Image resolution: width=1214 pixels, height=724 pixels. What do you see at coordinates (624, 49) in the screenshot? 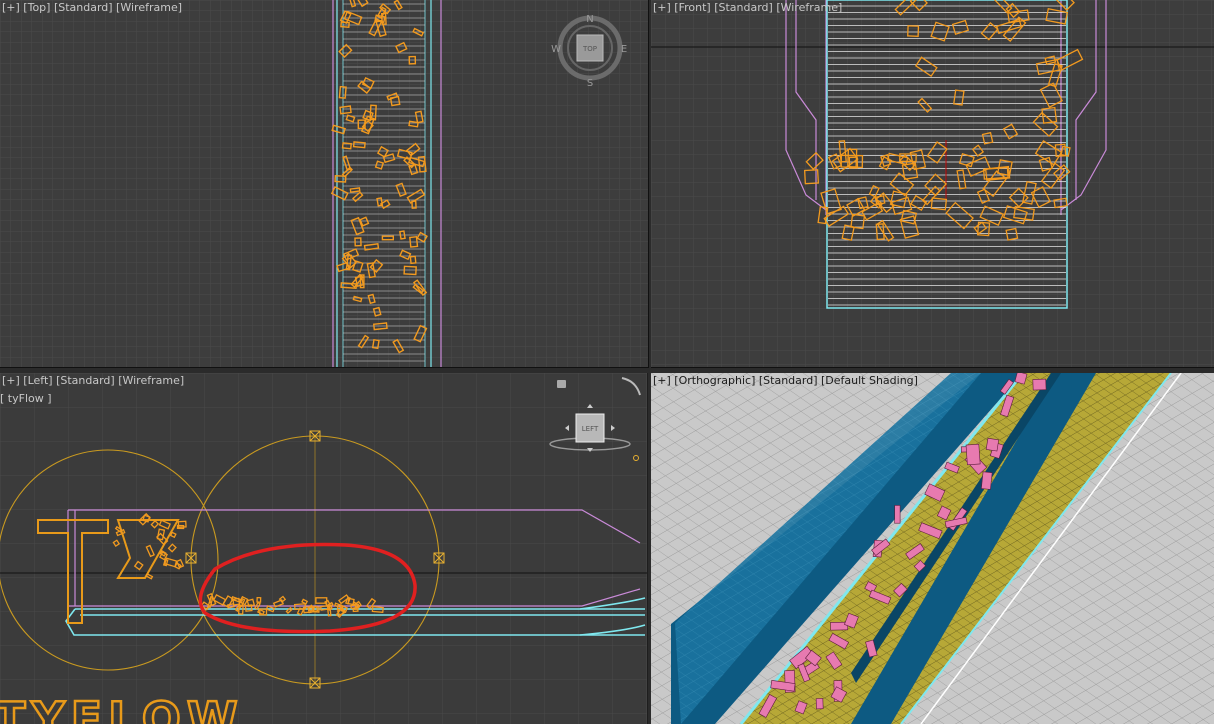
I see `svg-text: E` at bounding box center [624, 49].